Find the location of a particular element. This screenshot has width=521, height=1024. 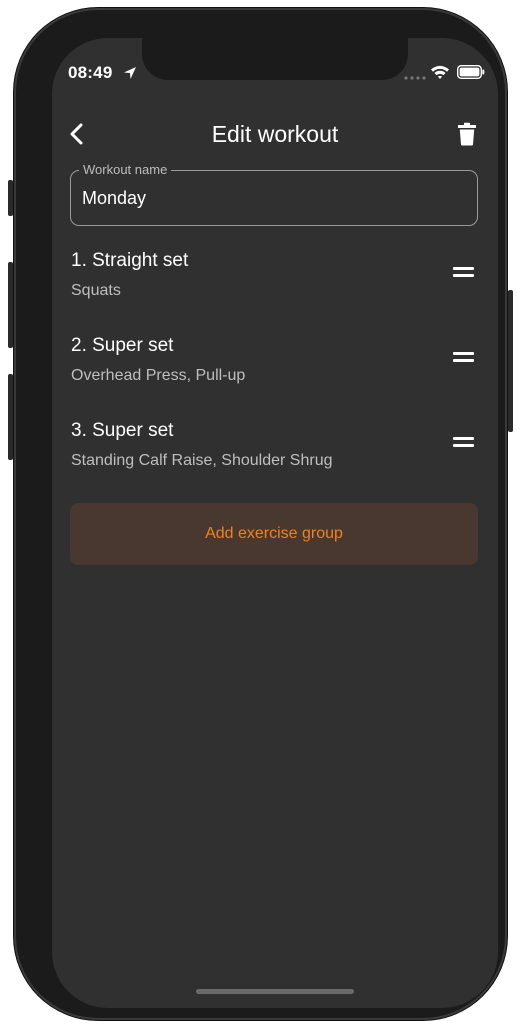

silent-switch is located at coordinates (10, 198).